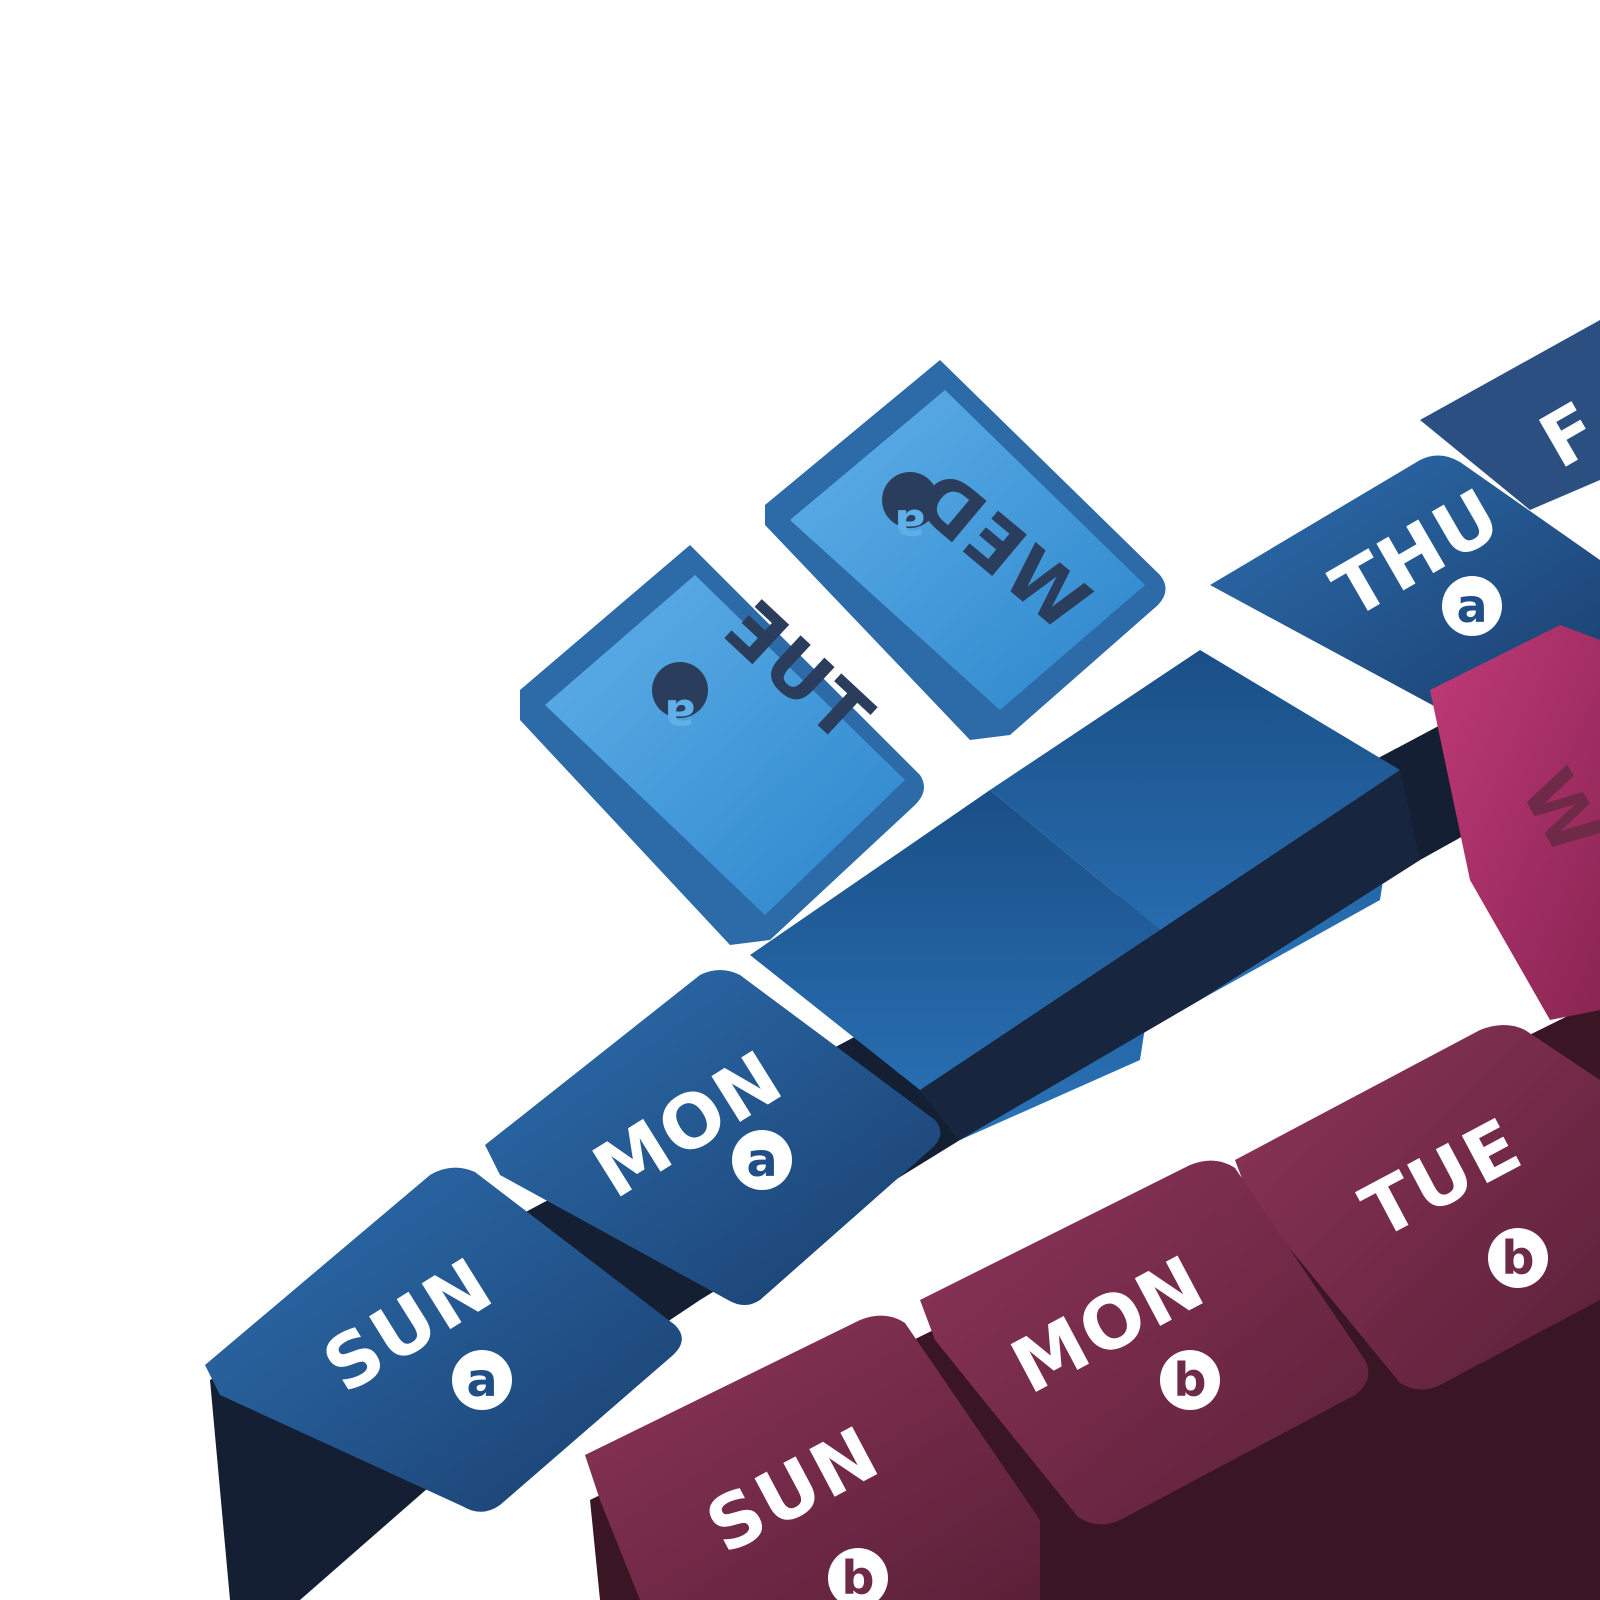  Describe the element at coordinates (481, 1380) in the screenshot. I see `slot-badge-sun-label: a` at that location.